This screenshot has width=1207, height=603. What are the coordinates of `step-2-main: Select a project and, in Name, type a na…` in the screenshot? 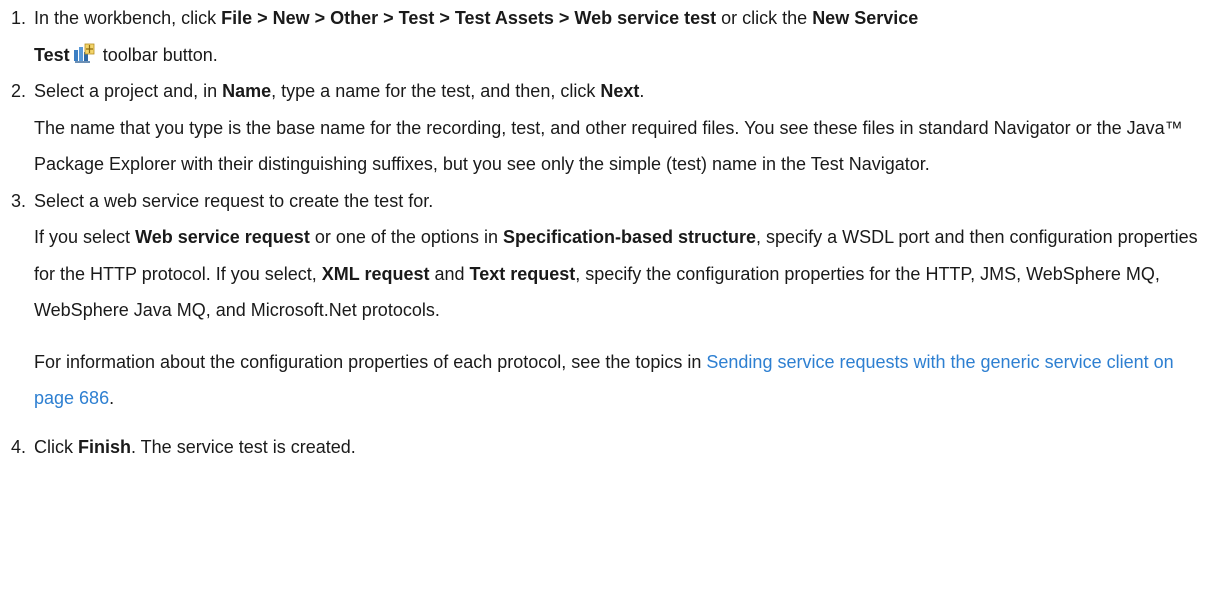 It's located at (620, 91).